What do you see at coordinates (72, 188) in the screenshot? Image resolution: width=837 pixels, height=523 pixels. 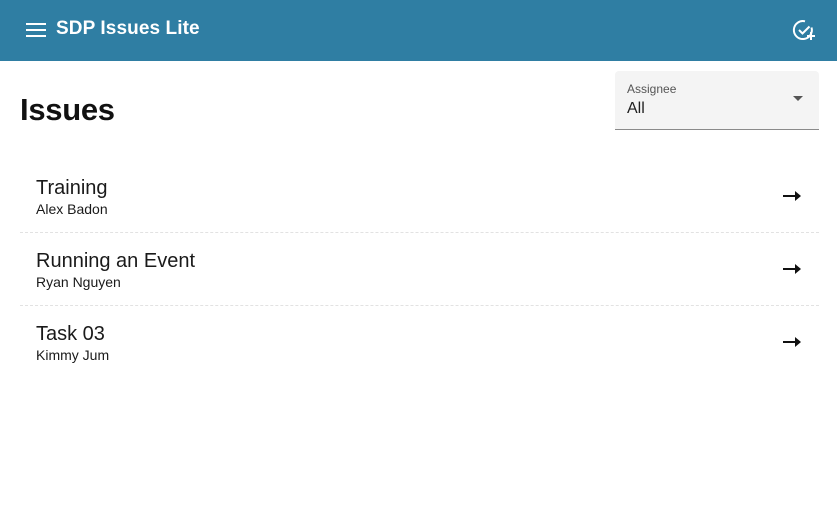 I see `issue-title: Training` at bounding box center [72, 188].